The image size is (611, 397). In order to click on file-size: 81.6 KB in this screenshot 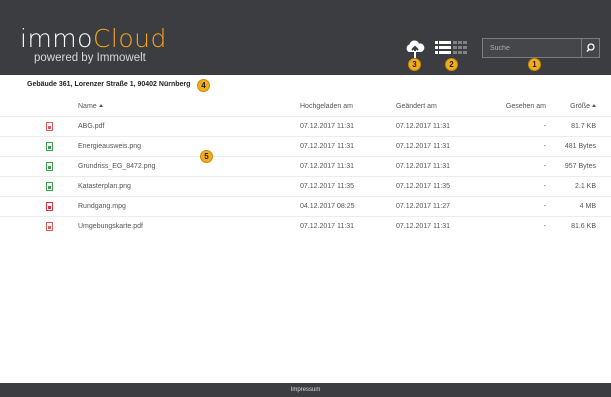, I will do `click(583, 226)`.